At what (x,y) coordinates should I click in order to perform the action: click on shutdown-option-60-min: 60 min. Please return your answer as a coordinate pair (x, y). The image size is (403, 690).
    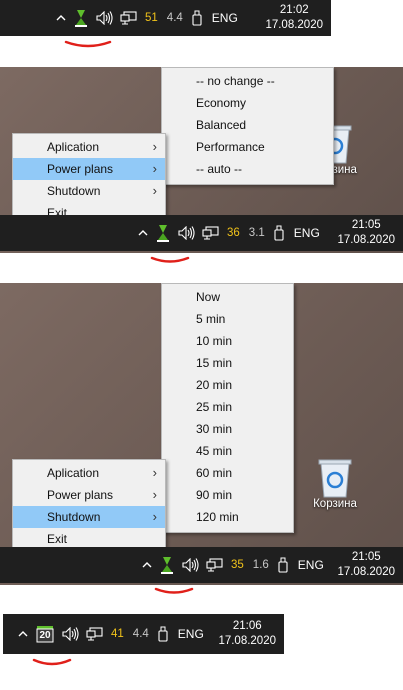
    Looking at the image, I should click on (227, 473).